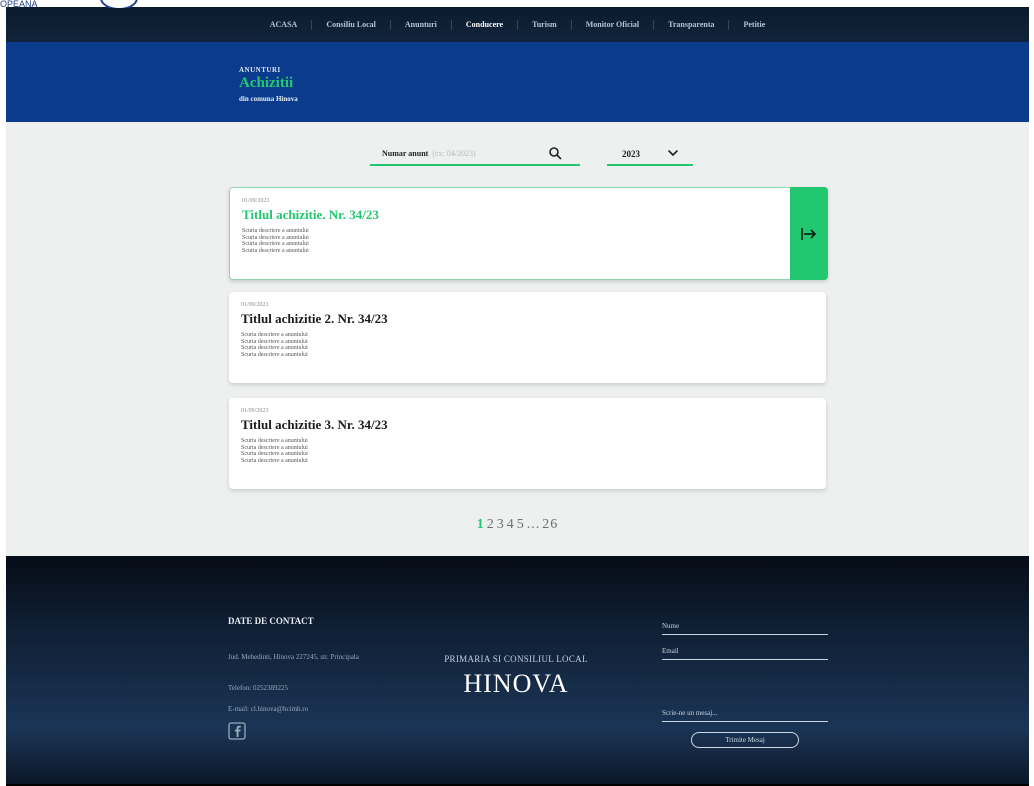  Describe the element at coordinates (487, 153) in the screenshot. I see `search-input` at that location.